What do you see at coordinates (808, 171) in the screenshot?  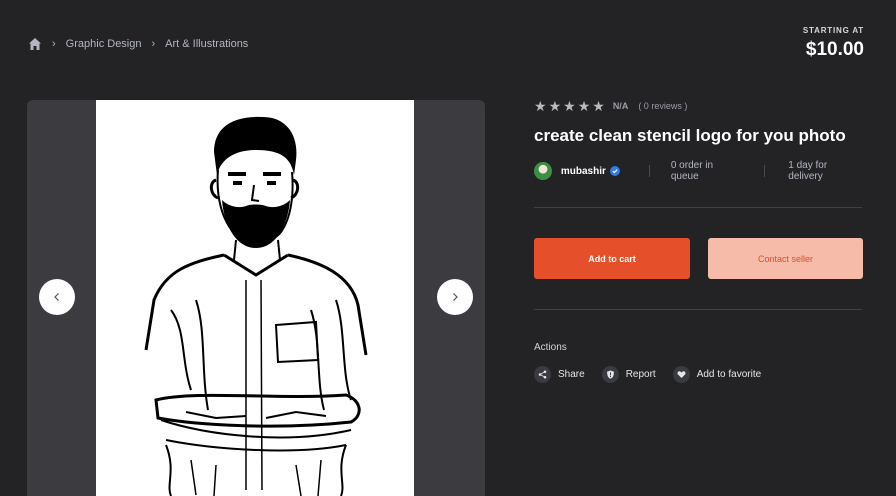 I see `delivery-time: 1 day for delivery` at bounding box center [808, 171].